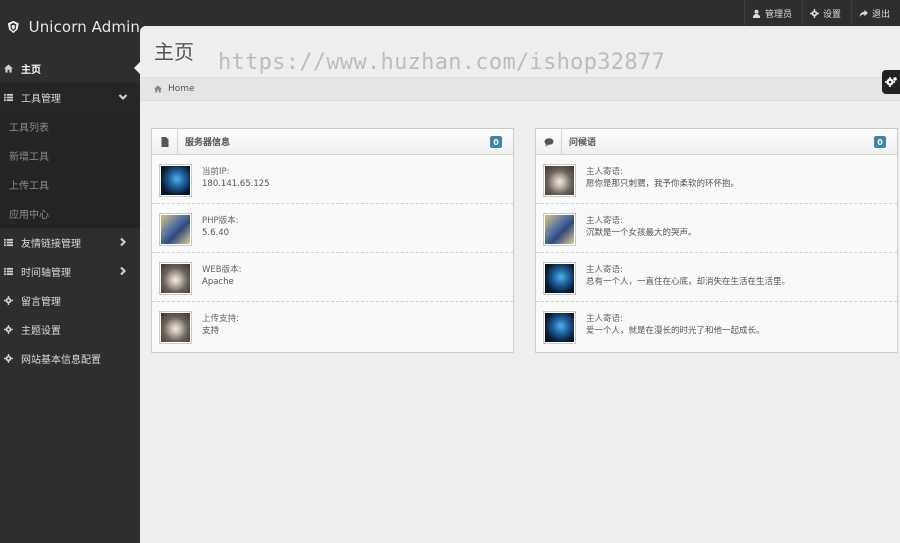 The image size is (900, 543). I want to click on list-item: 上传支持: 支持, so click(332, 326).